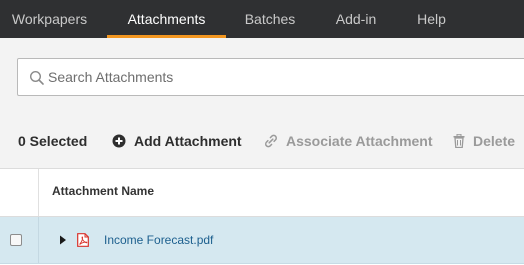  What do you see at coordinates (166, 19) in the screenshot?
I see `tab-attachments: Attachments` at bounding box center [166, 19].